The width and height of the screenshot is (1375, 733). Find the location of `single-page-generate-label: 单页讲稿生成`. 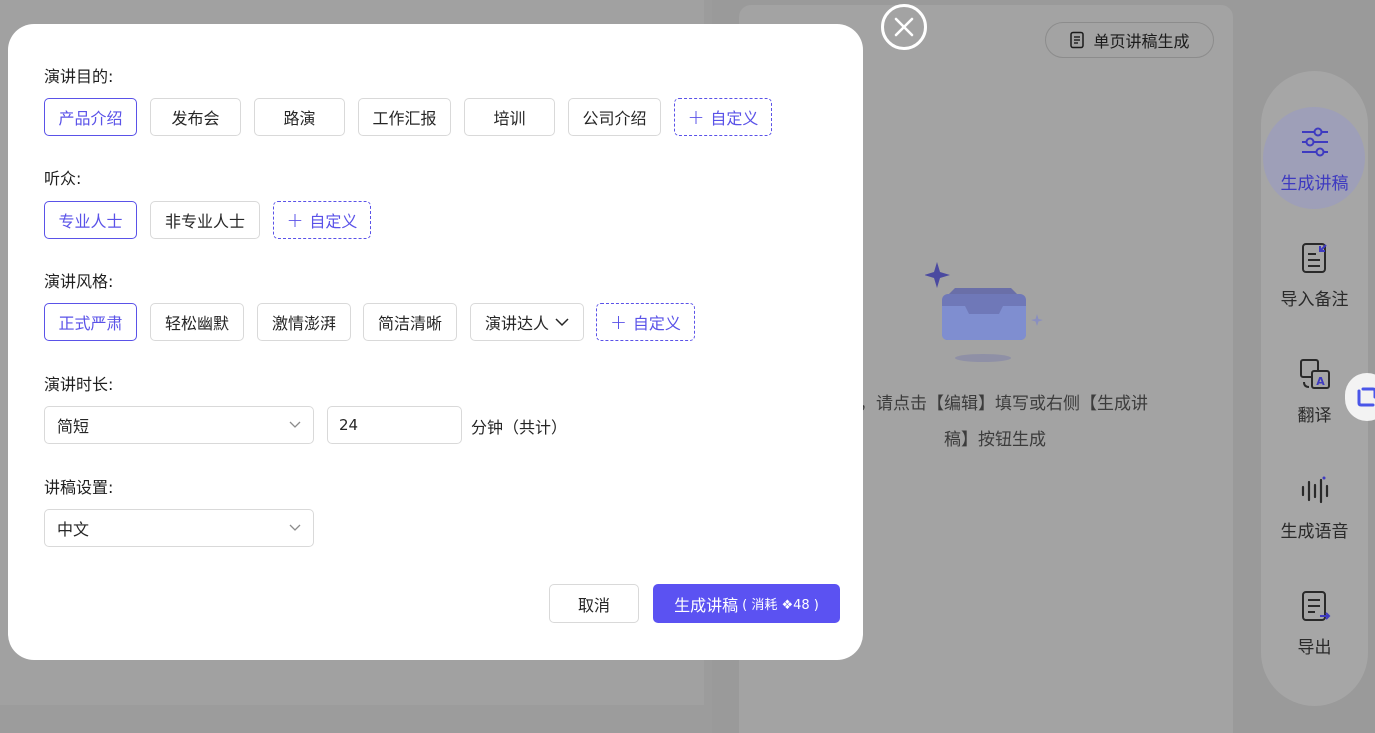

single-page-generate-label: 单页讲稿生成 is located at coordinates (1141, 41).